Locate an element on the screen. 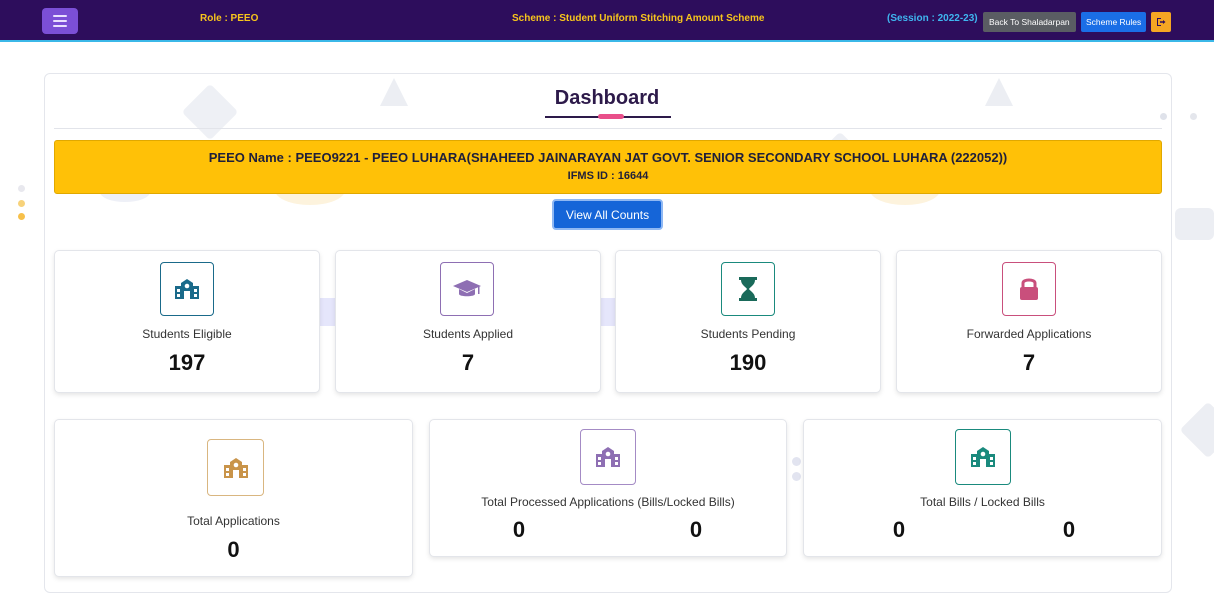  card-label: Forwarded Applications is located at coordinates (1029, 334).